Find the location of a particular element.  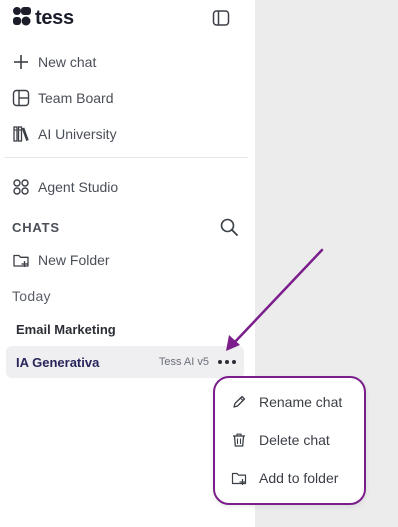

team-board-link: Team Board is located at coordinates (62, 98).